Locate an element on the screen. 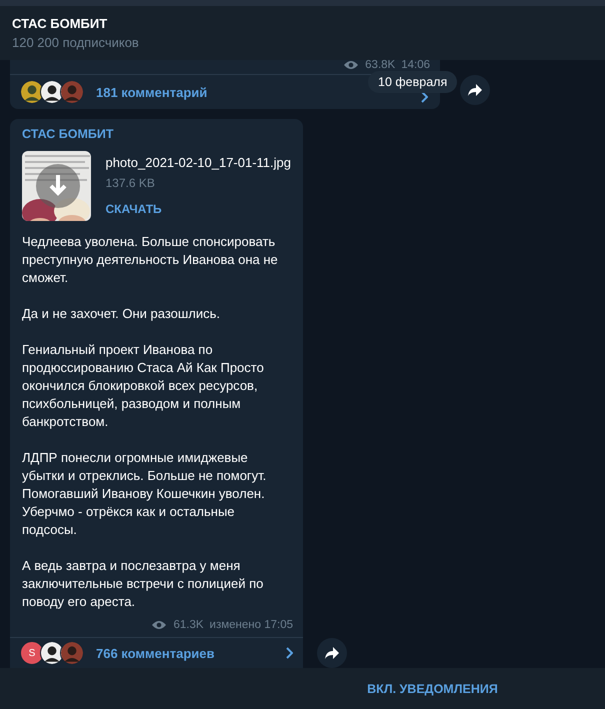 This screenshot has width=605, height=709. avatar: S is located at coordinates (32, 653).